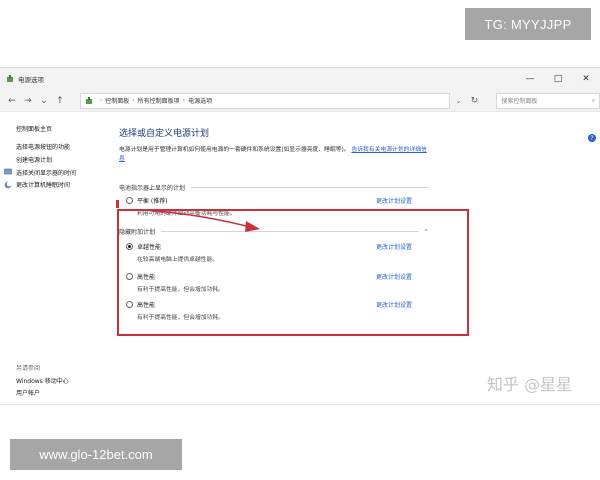  What do you see at coordinates (8, 171) in the screenshot?
I see `display-icon` at bounding box center [8, 171].